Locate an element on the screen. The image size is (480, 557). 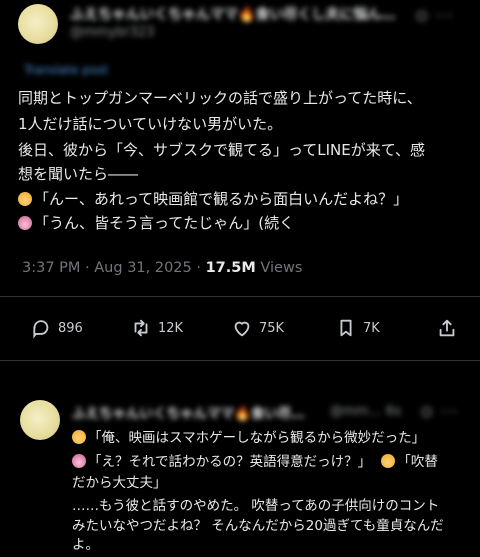
post-text-line: 1人だけ話についていけない男がいた。 is located at coordinates (150, 124).